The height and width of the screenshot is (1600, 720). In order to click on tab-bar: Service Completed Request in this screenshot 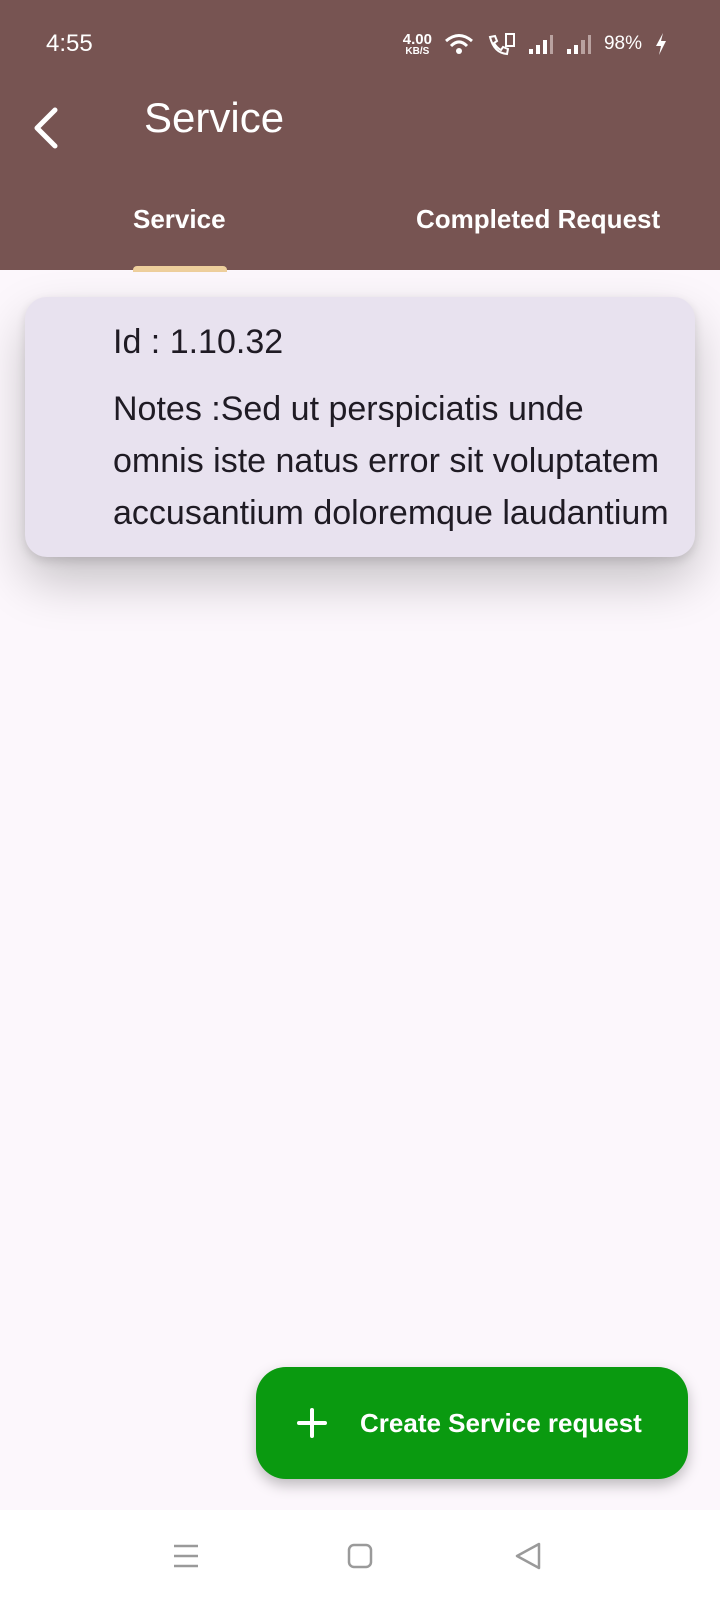, I will do `click(360, 230)`.